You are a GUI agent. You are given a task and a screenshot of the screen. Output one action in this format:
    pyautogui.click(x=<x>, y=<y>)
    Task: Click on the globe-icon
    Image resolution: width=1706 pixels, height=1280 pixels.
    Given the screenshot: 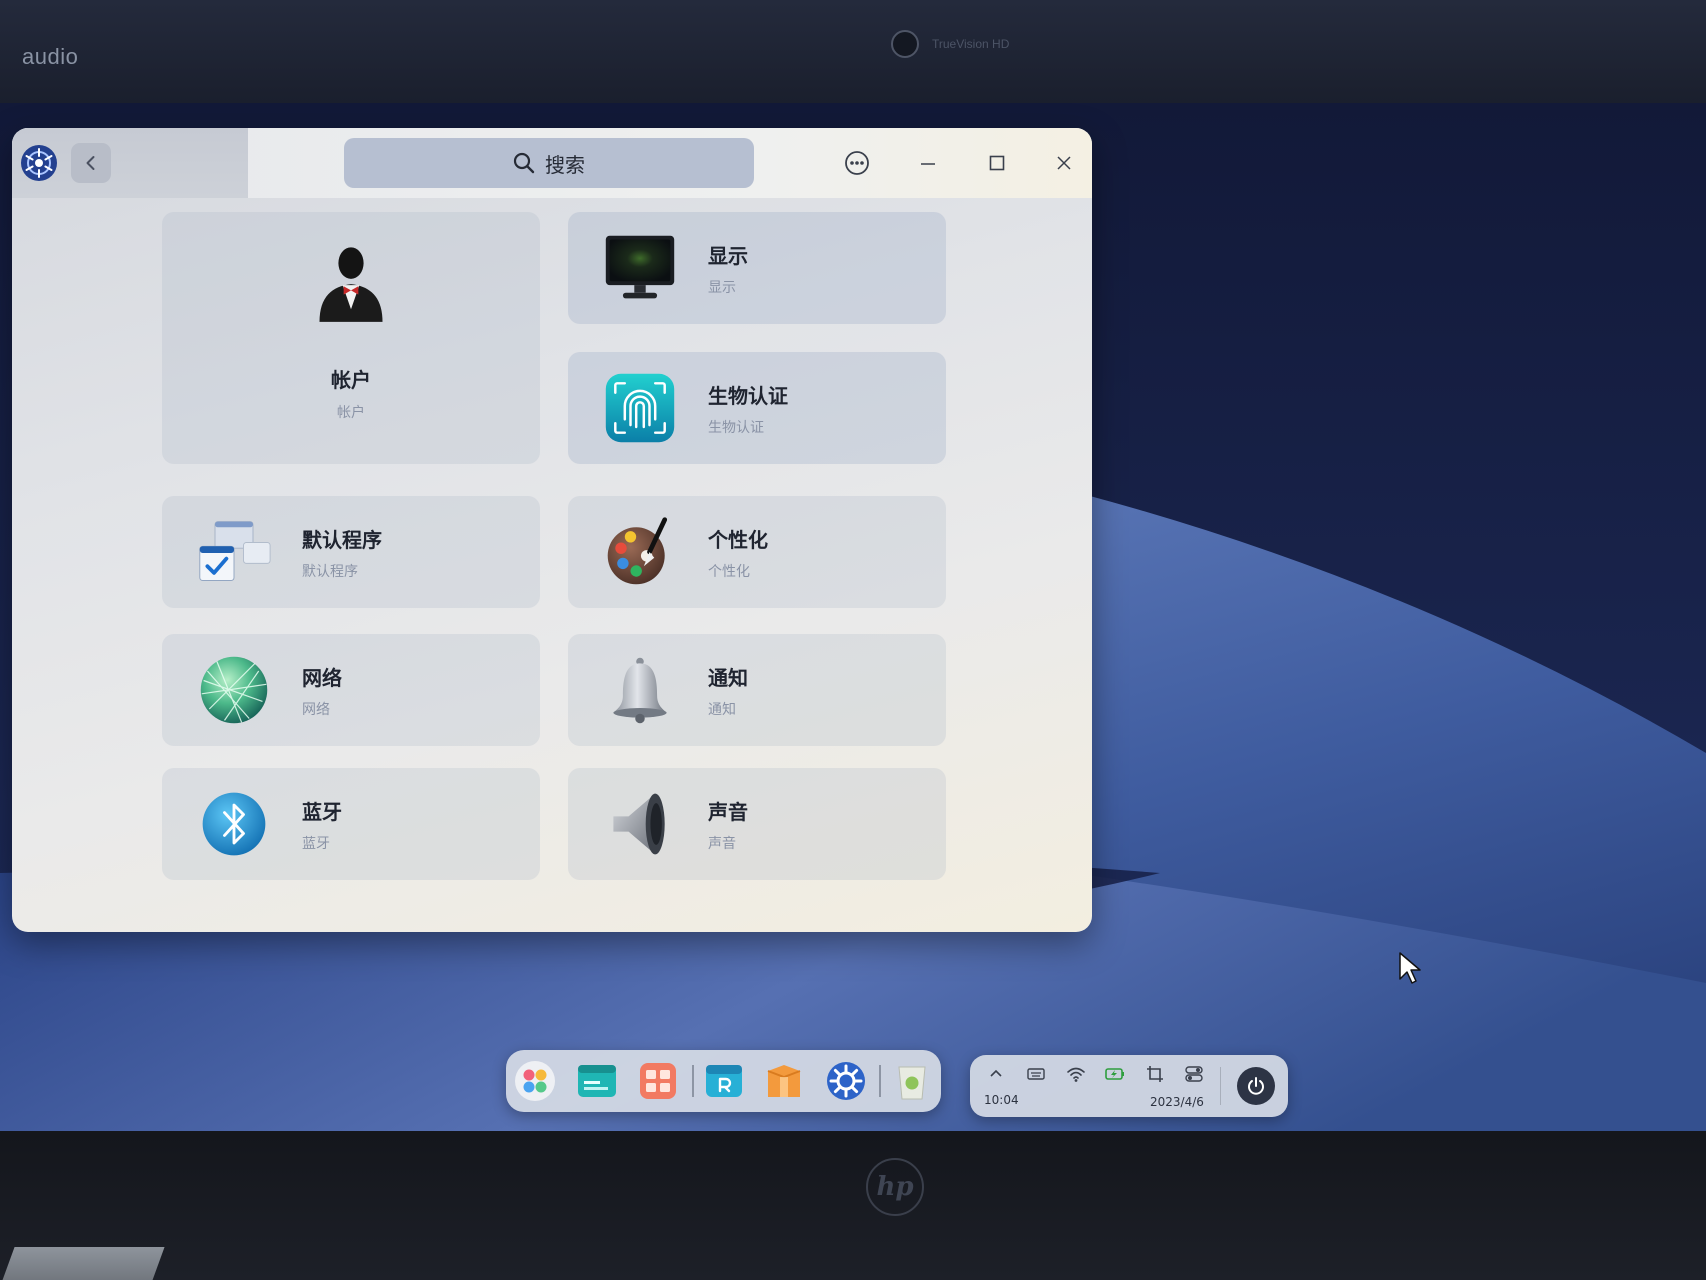 What is the action you would take?
    pyautogui.click(x=234, y=690)
    